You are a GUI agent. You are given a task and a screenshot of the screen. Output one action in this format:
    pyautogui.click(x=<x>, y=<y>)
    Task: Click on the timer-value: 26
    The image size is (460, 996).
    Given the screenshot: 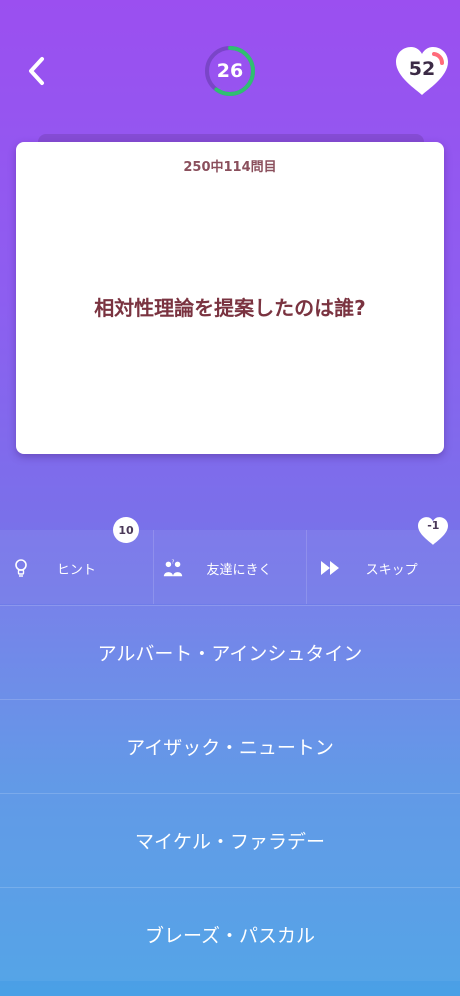 What is the action you would take?
    pyautogui.click(x=230, y=71)
    